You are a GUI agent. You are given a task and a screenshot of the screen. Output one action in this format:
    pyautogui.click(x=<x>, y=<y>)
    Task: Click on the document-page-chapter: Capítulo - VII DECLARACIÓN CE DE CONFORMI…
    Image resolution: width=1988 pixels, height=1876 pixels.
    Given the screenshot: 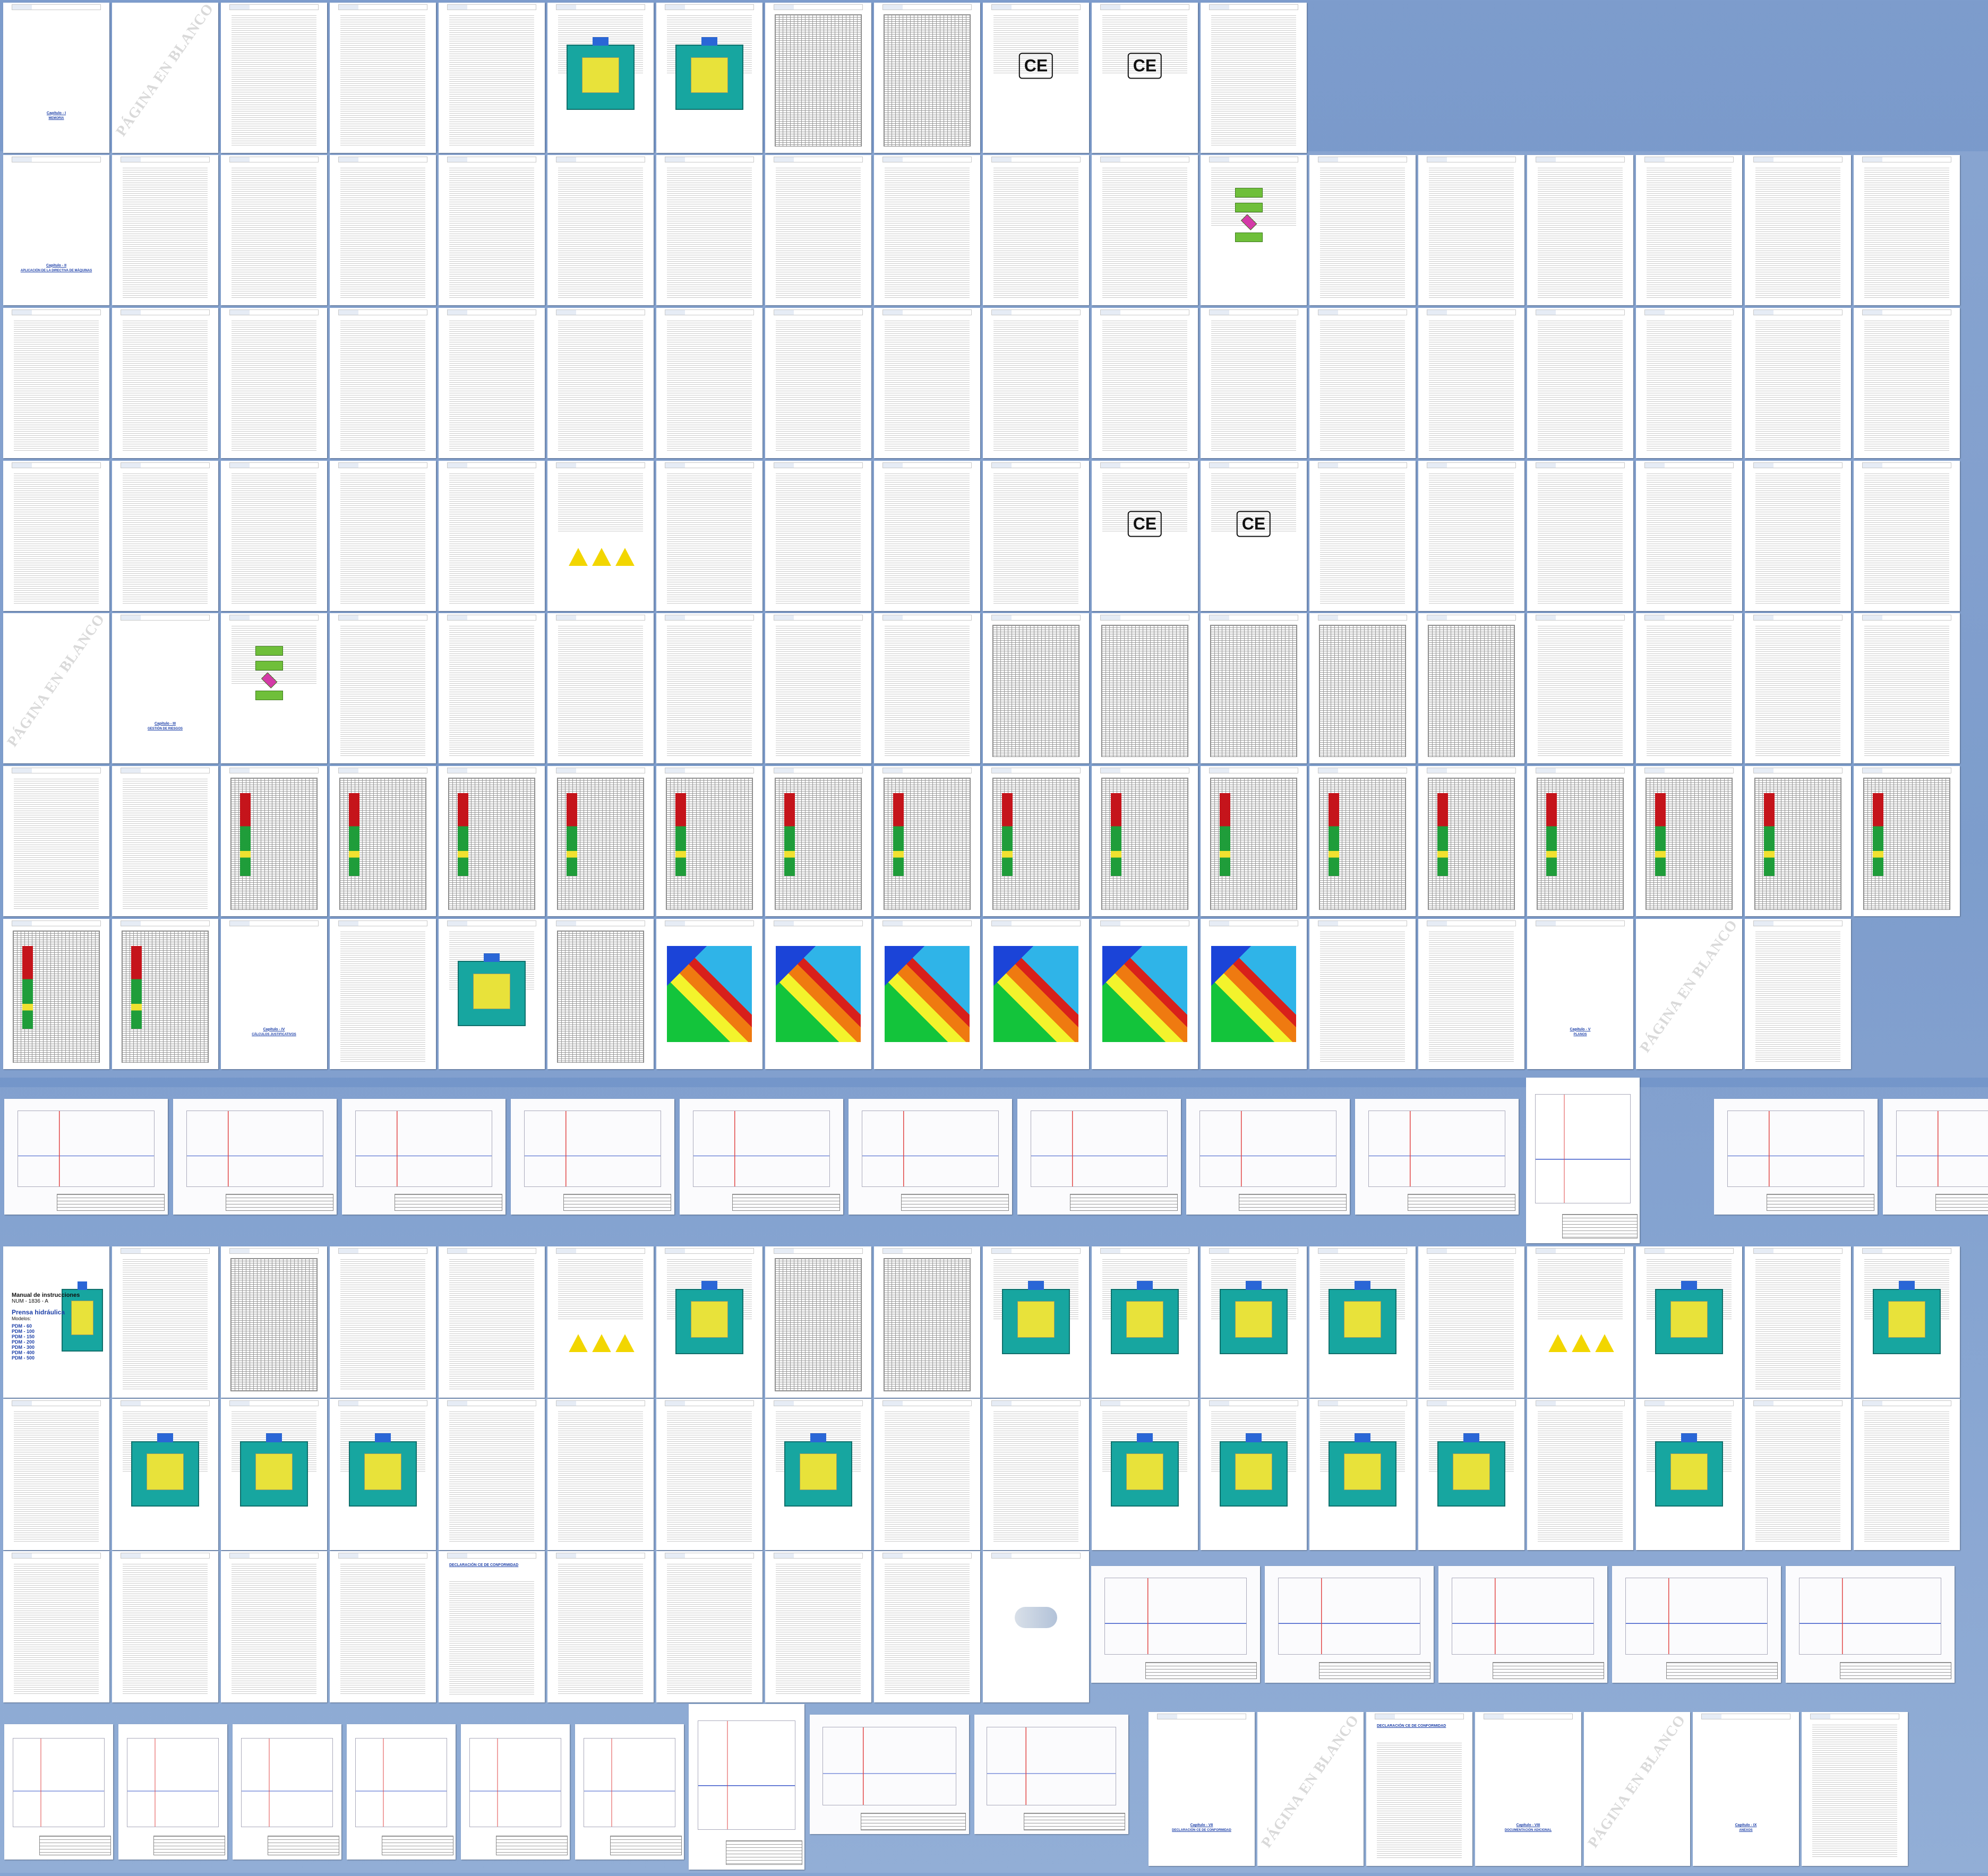 What is the action you would take?
    pyautogui.click(x=1202, y=1789)
    